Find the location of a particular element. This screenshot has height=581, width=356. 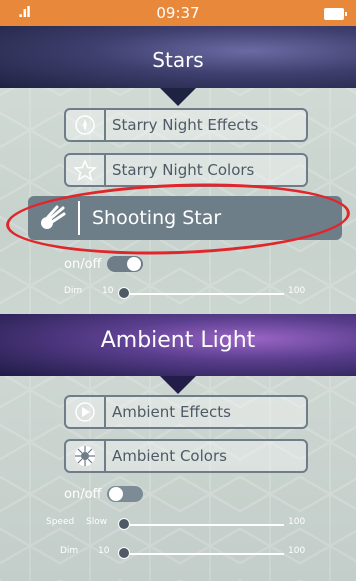

play-icon is located at coordinates (86, 412).